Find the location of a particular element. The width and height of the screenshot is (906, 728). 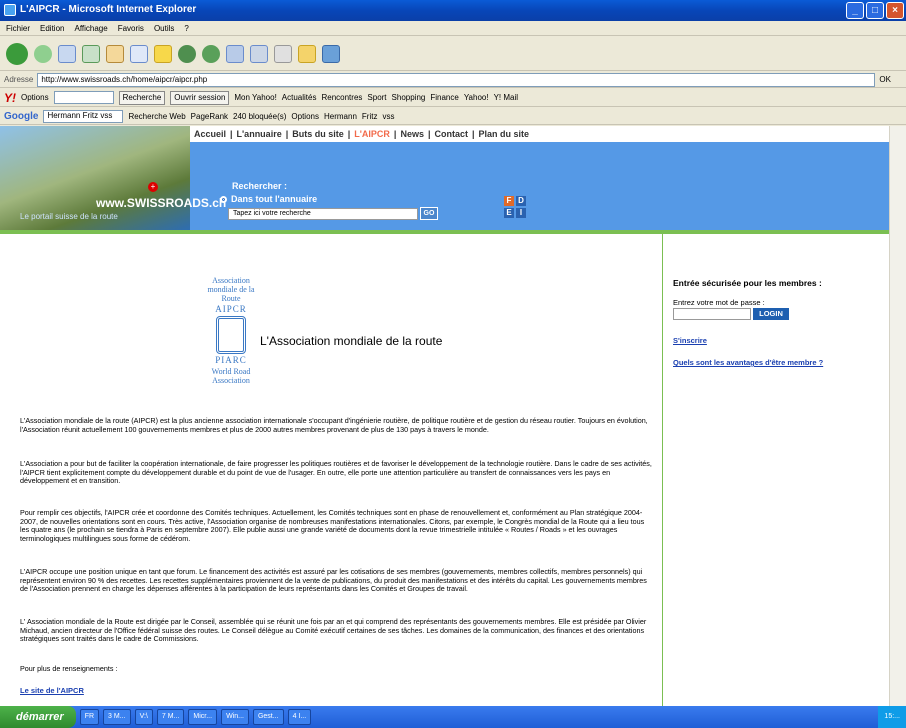

address-label: Adresse is located at coordinates (19, 79).